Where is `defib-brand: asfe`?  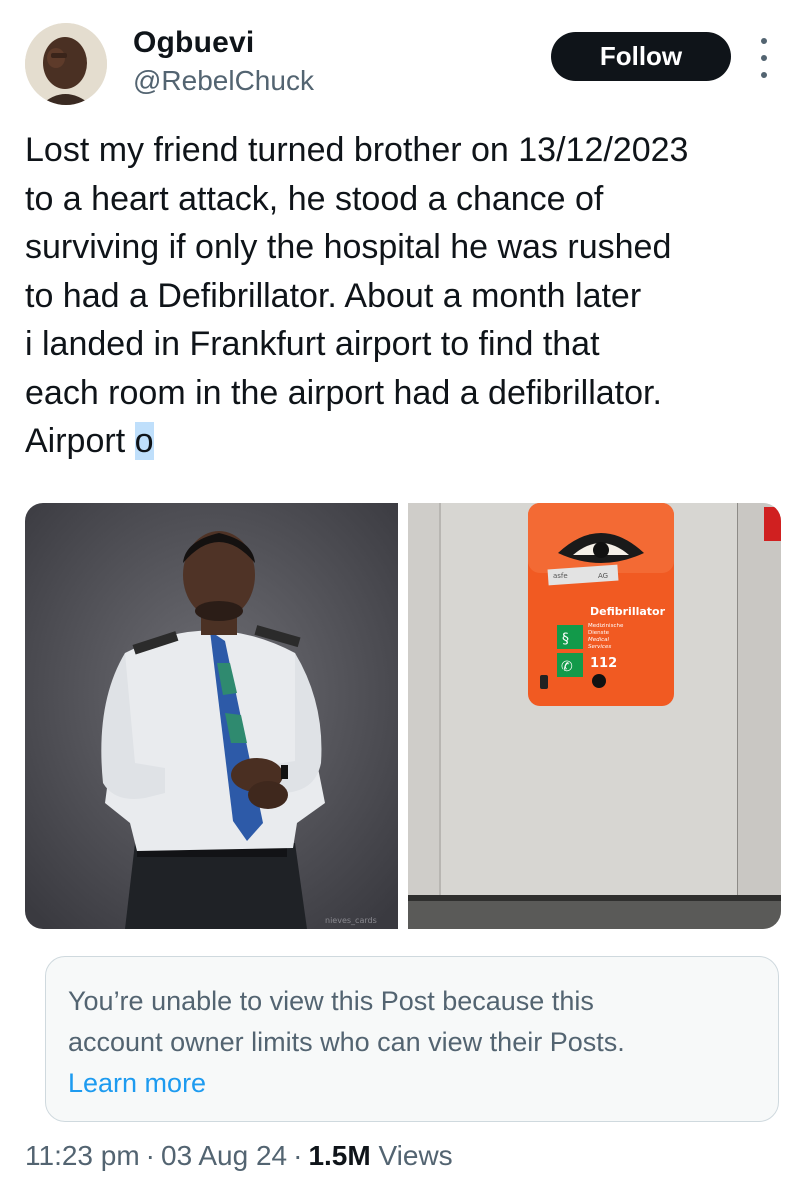 defib-brand: asfe is located at coordinates (560, 576).